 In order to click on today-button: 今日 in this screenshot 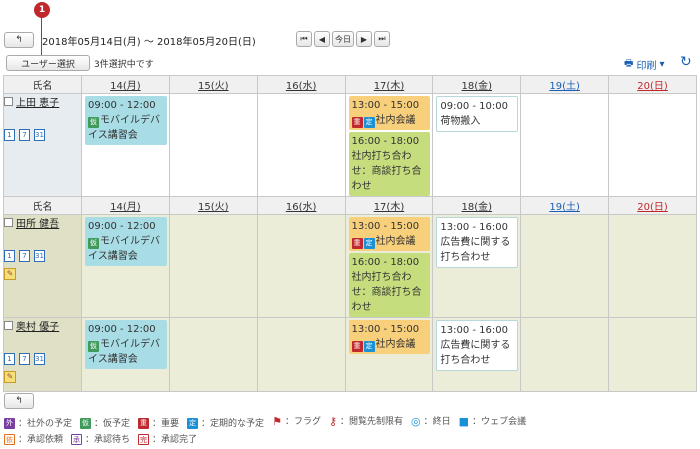, I will do `click(343, 39)`.